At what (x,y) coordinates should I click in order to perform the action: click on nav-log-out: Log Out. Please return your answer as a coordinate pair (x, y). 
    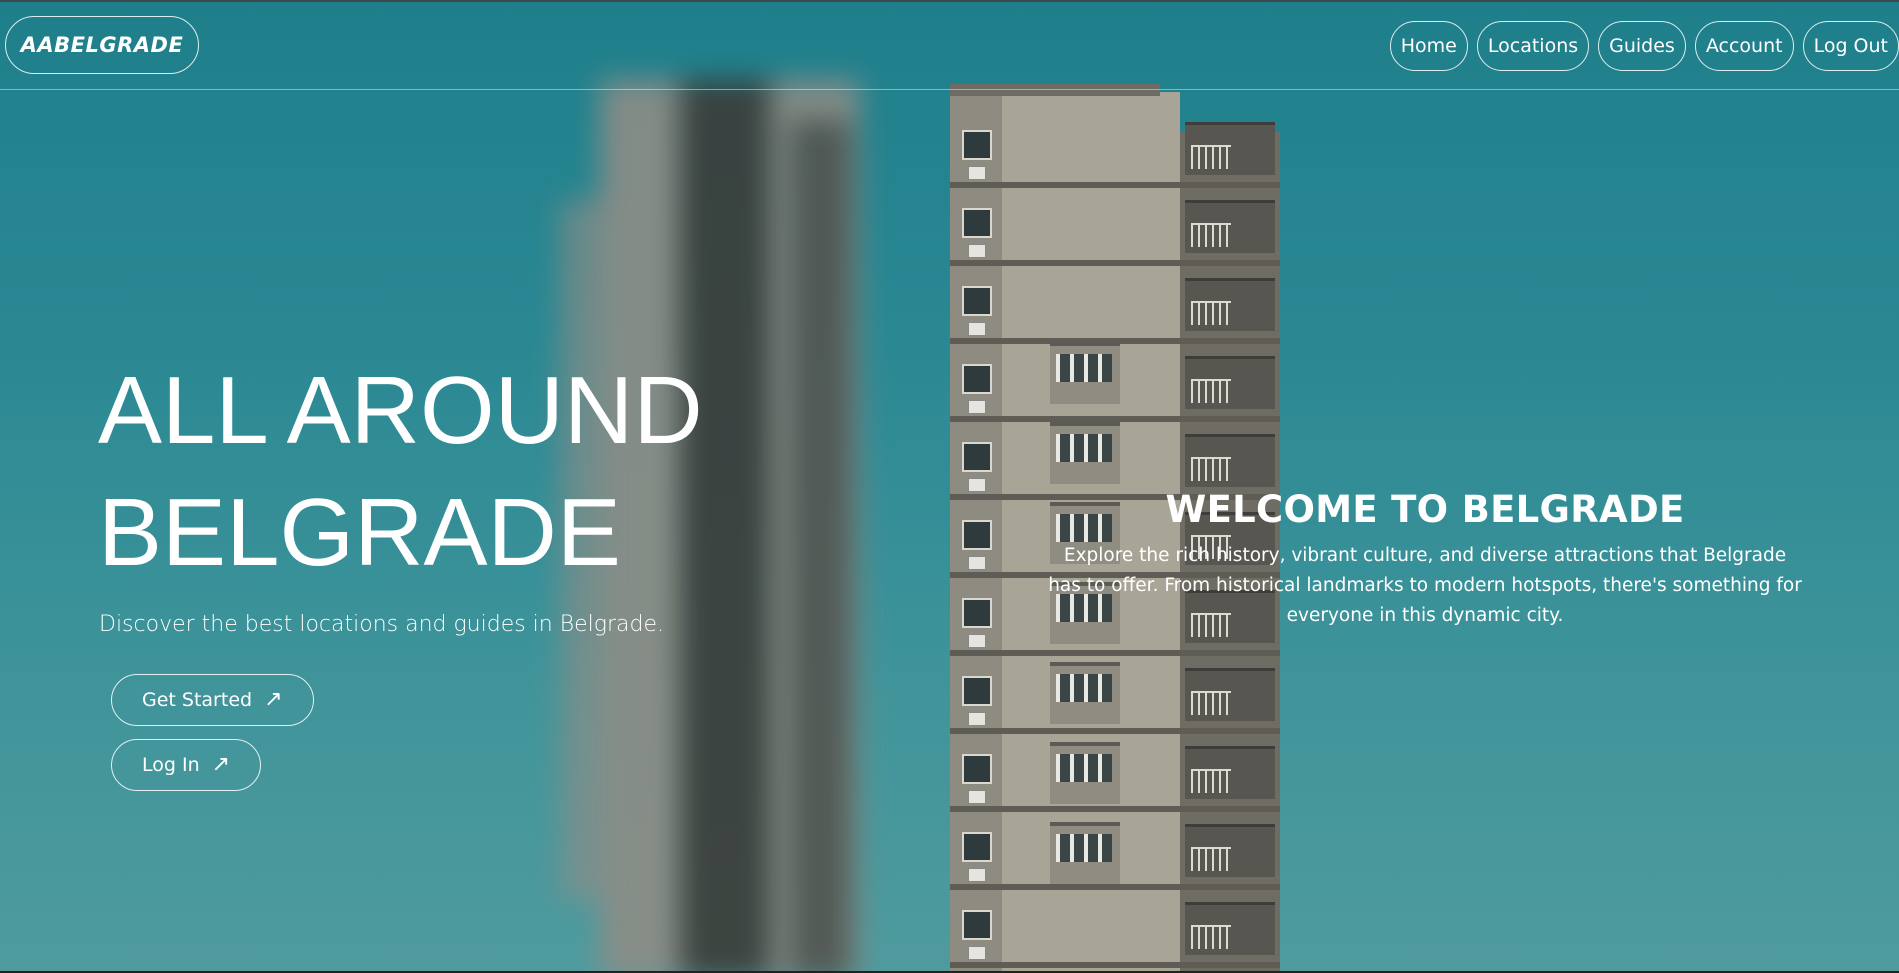
    Looking at the image, I should click on (1850, 46).